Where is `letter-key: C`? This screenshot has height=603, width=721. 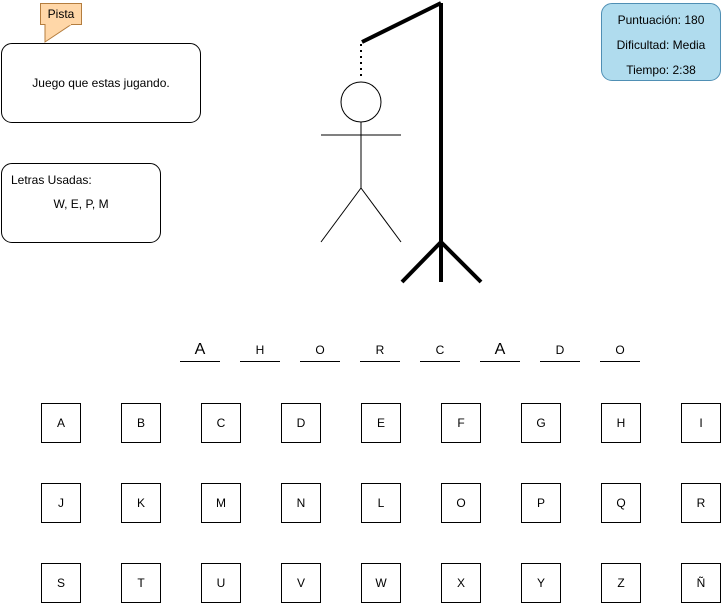 letter-key: C is located at coordinates (221, 423).